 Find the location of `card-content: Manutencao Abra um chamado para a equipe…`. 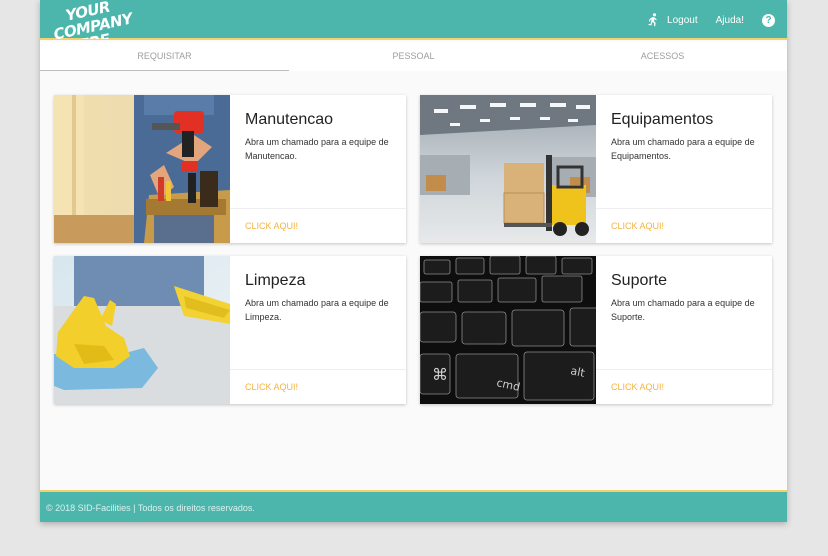

card-content: Manutencao Abra um chamado para a equipe… is located at coordinates (318, 169).